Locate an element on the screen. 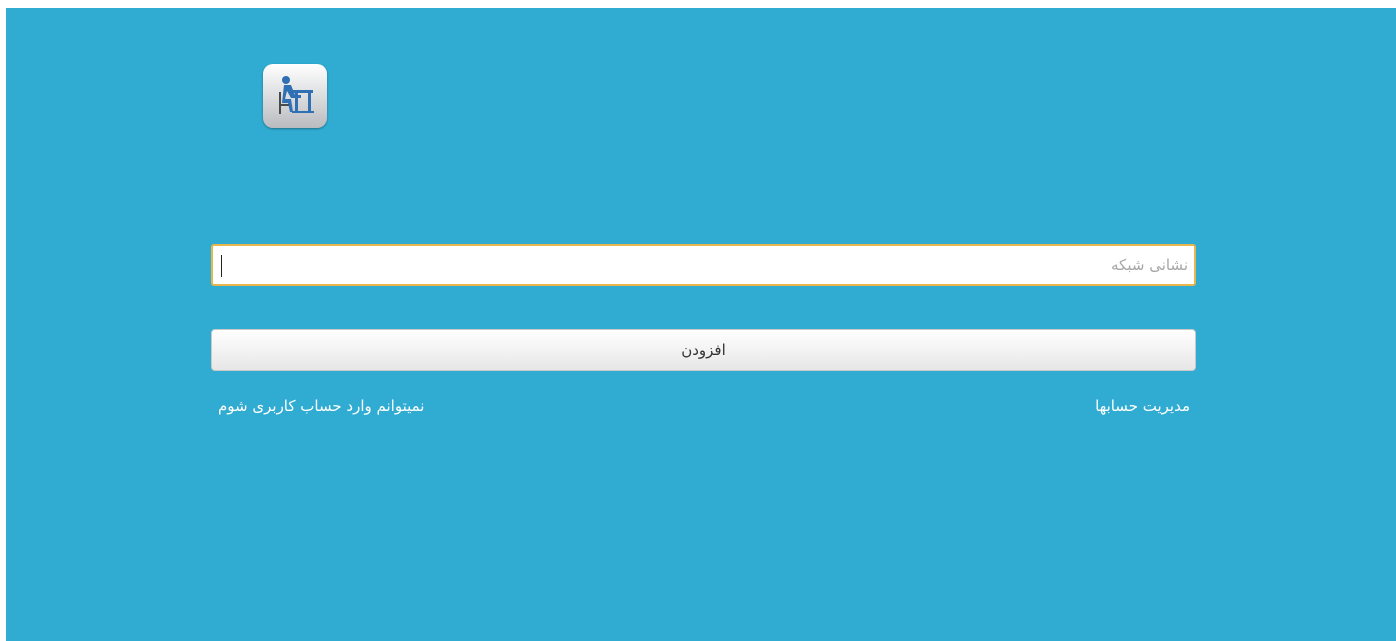  network-address-input is located at coordinates (703, 265).